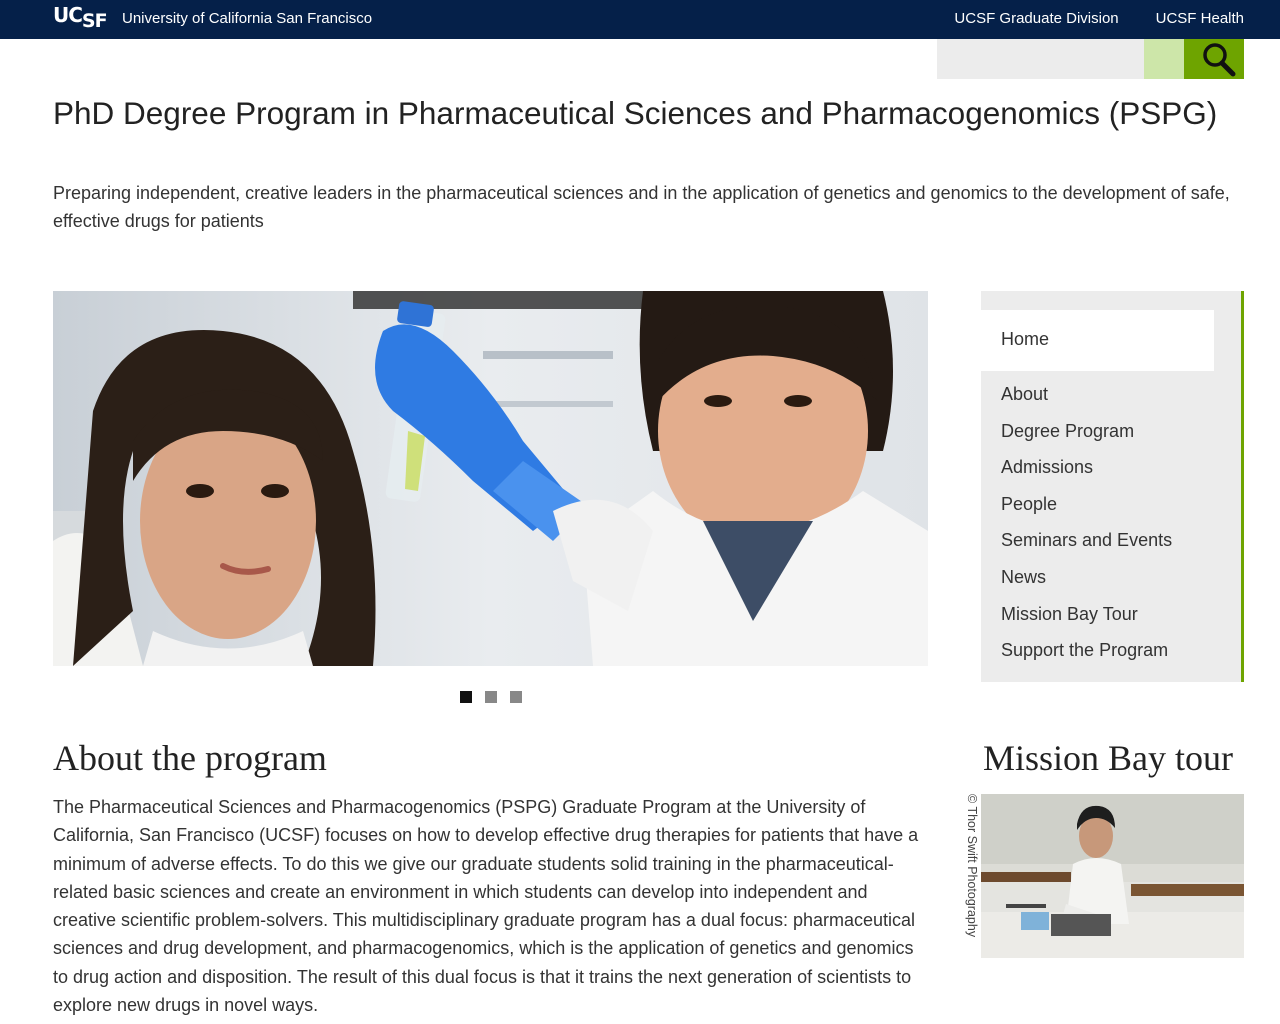 Image resolution: width=1280 pixels, height=1024 pixels. I want to click on sidebar-item-about: About, so click(1086, 400).